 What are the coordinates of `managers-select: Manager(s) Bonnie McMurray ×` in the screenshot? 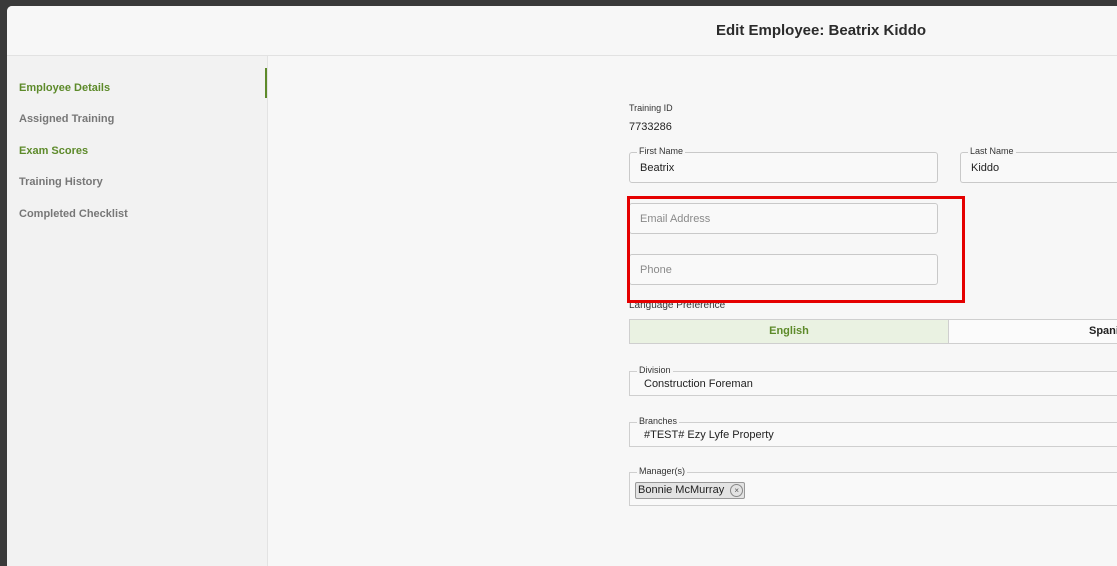 It's located at (873, 486).